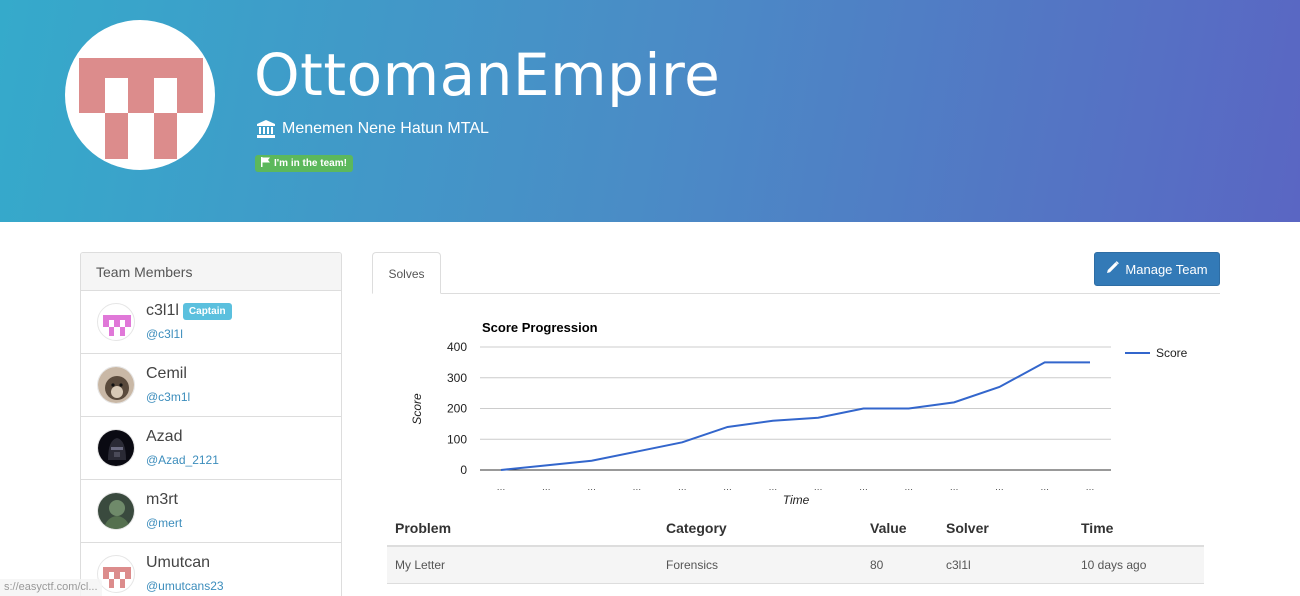 This screenshot has width=1300, height=596. Describe the element at coordinates (522, 565) in the screenshot. I see `problem-cell: My Letter` at that location.